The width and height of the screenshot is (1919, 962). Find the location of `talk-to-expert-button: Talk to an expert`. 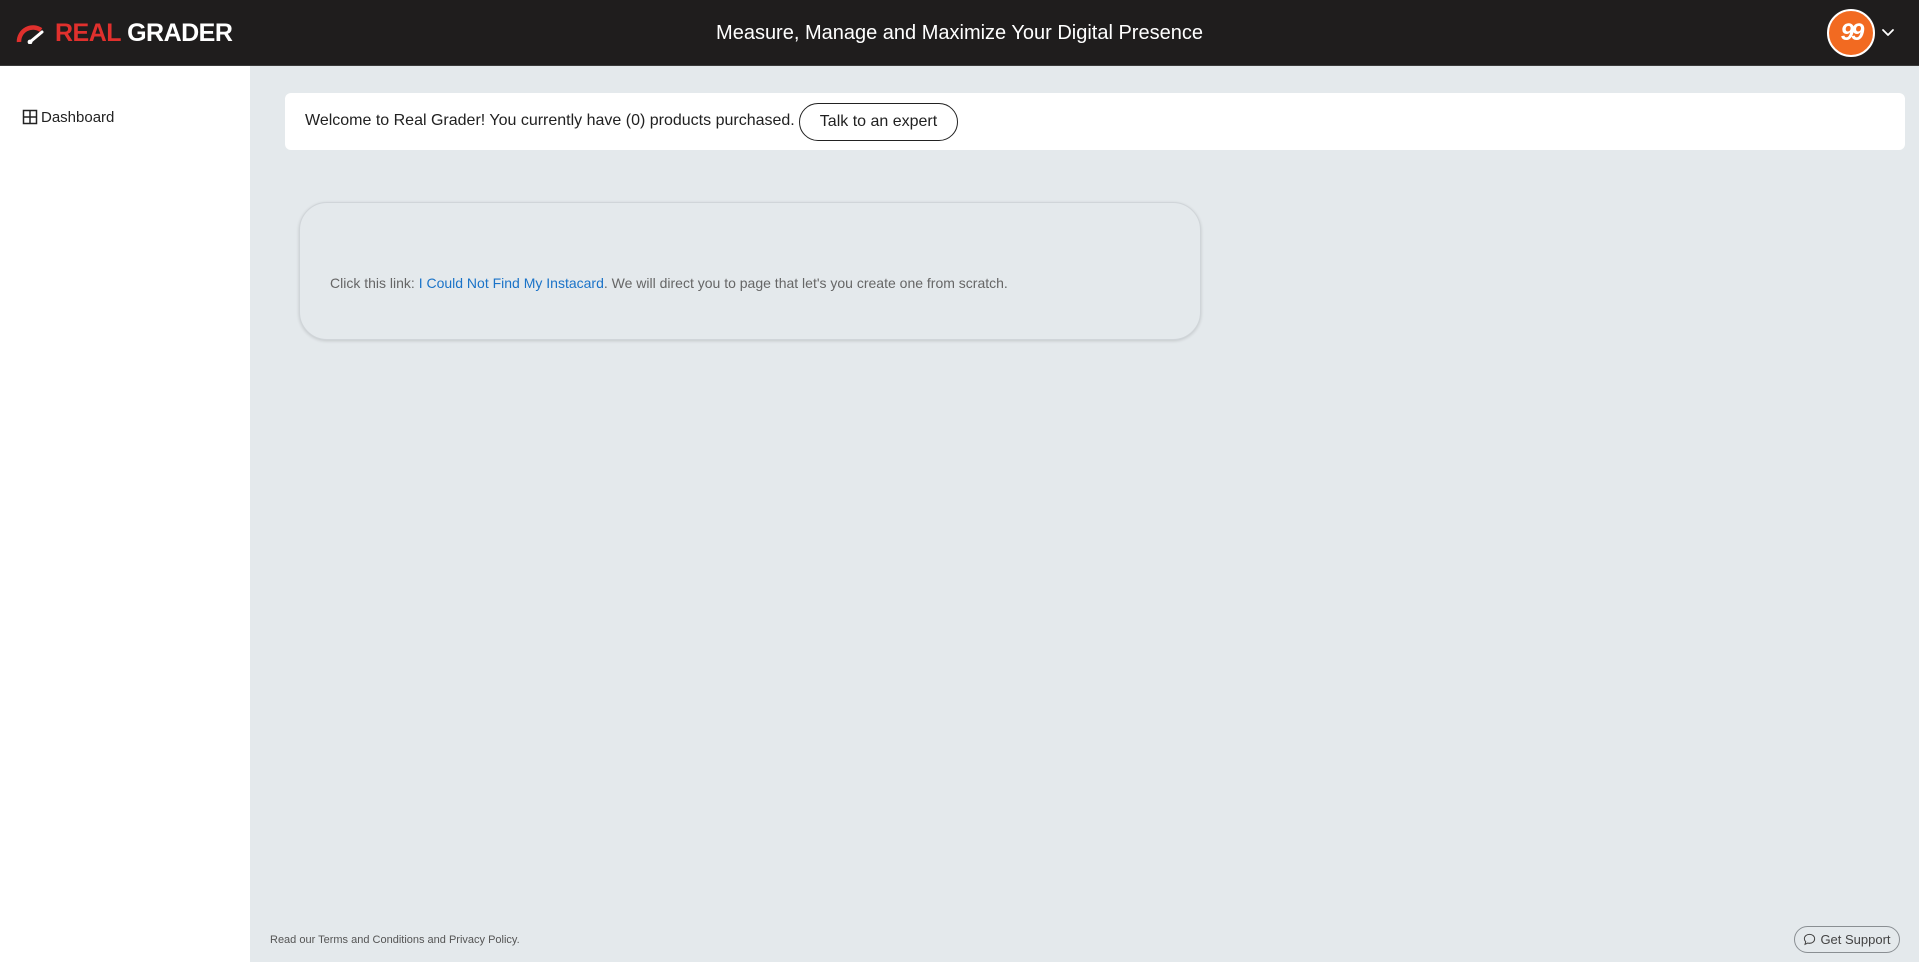

talk-to-expert-button: Talk to an expert is located at coordinates (878, 122).